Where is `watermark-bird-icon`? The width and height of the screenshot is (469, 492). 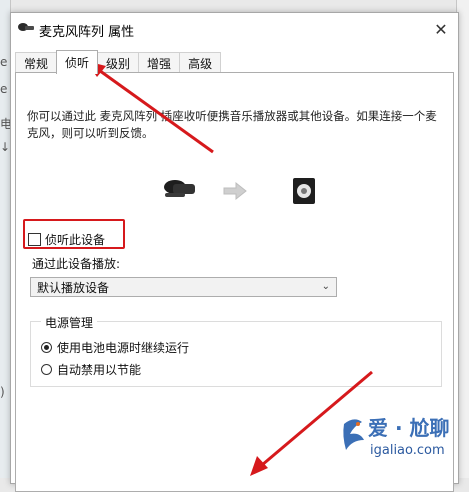
watermark-bird-icon is located at coordinates (353, 434).